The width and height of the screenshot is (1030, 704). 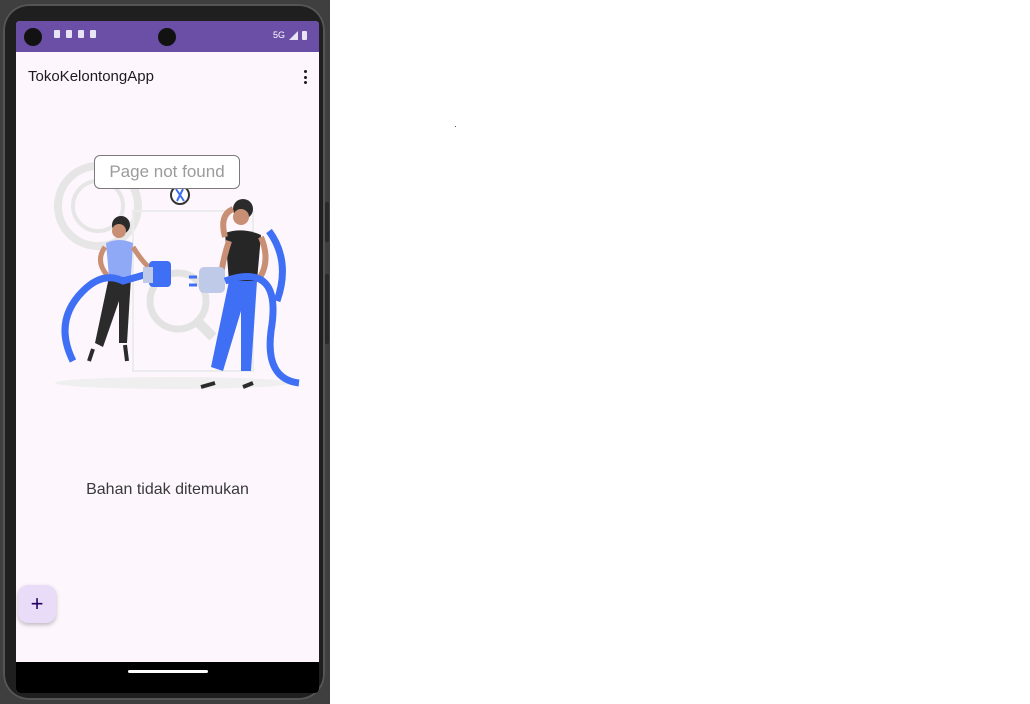 What do you see at coordinates (93, 34) in the screenshot?
I see `sync-icon` at bounding box center [93, 34].